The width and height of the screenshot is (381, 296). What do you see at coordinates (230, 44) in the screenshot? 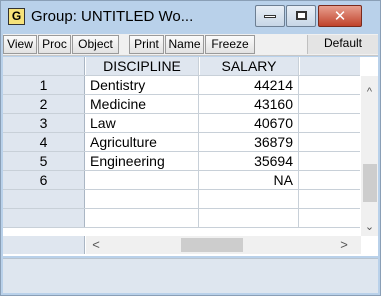
I see `freeze-button: Freeze` at bounding box center [230, 44].